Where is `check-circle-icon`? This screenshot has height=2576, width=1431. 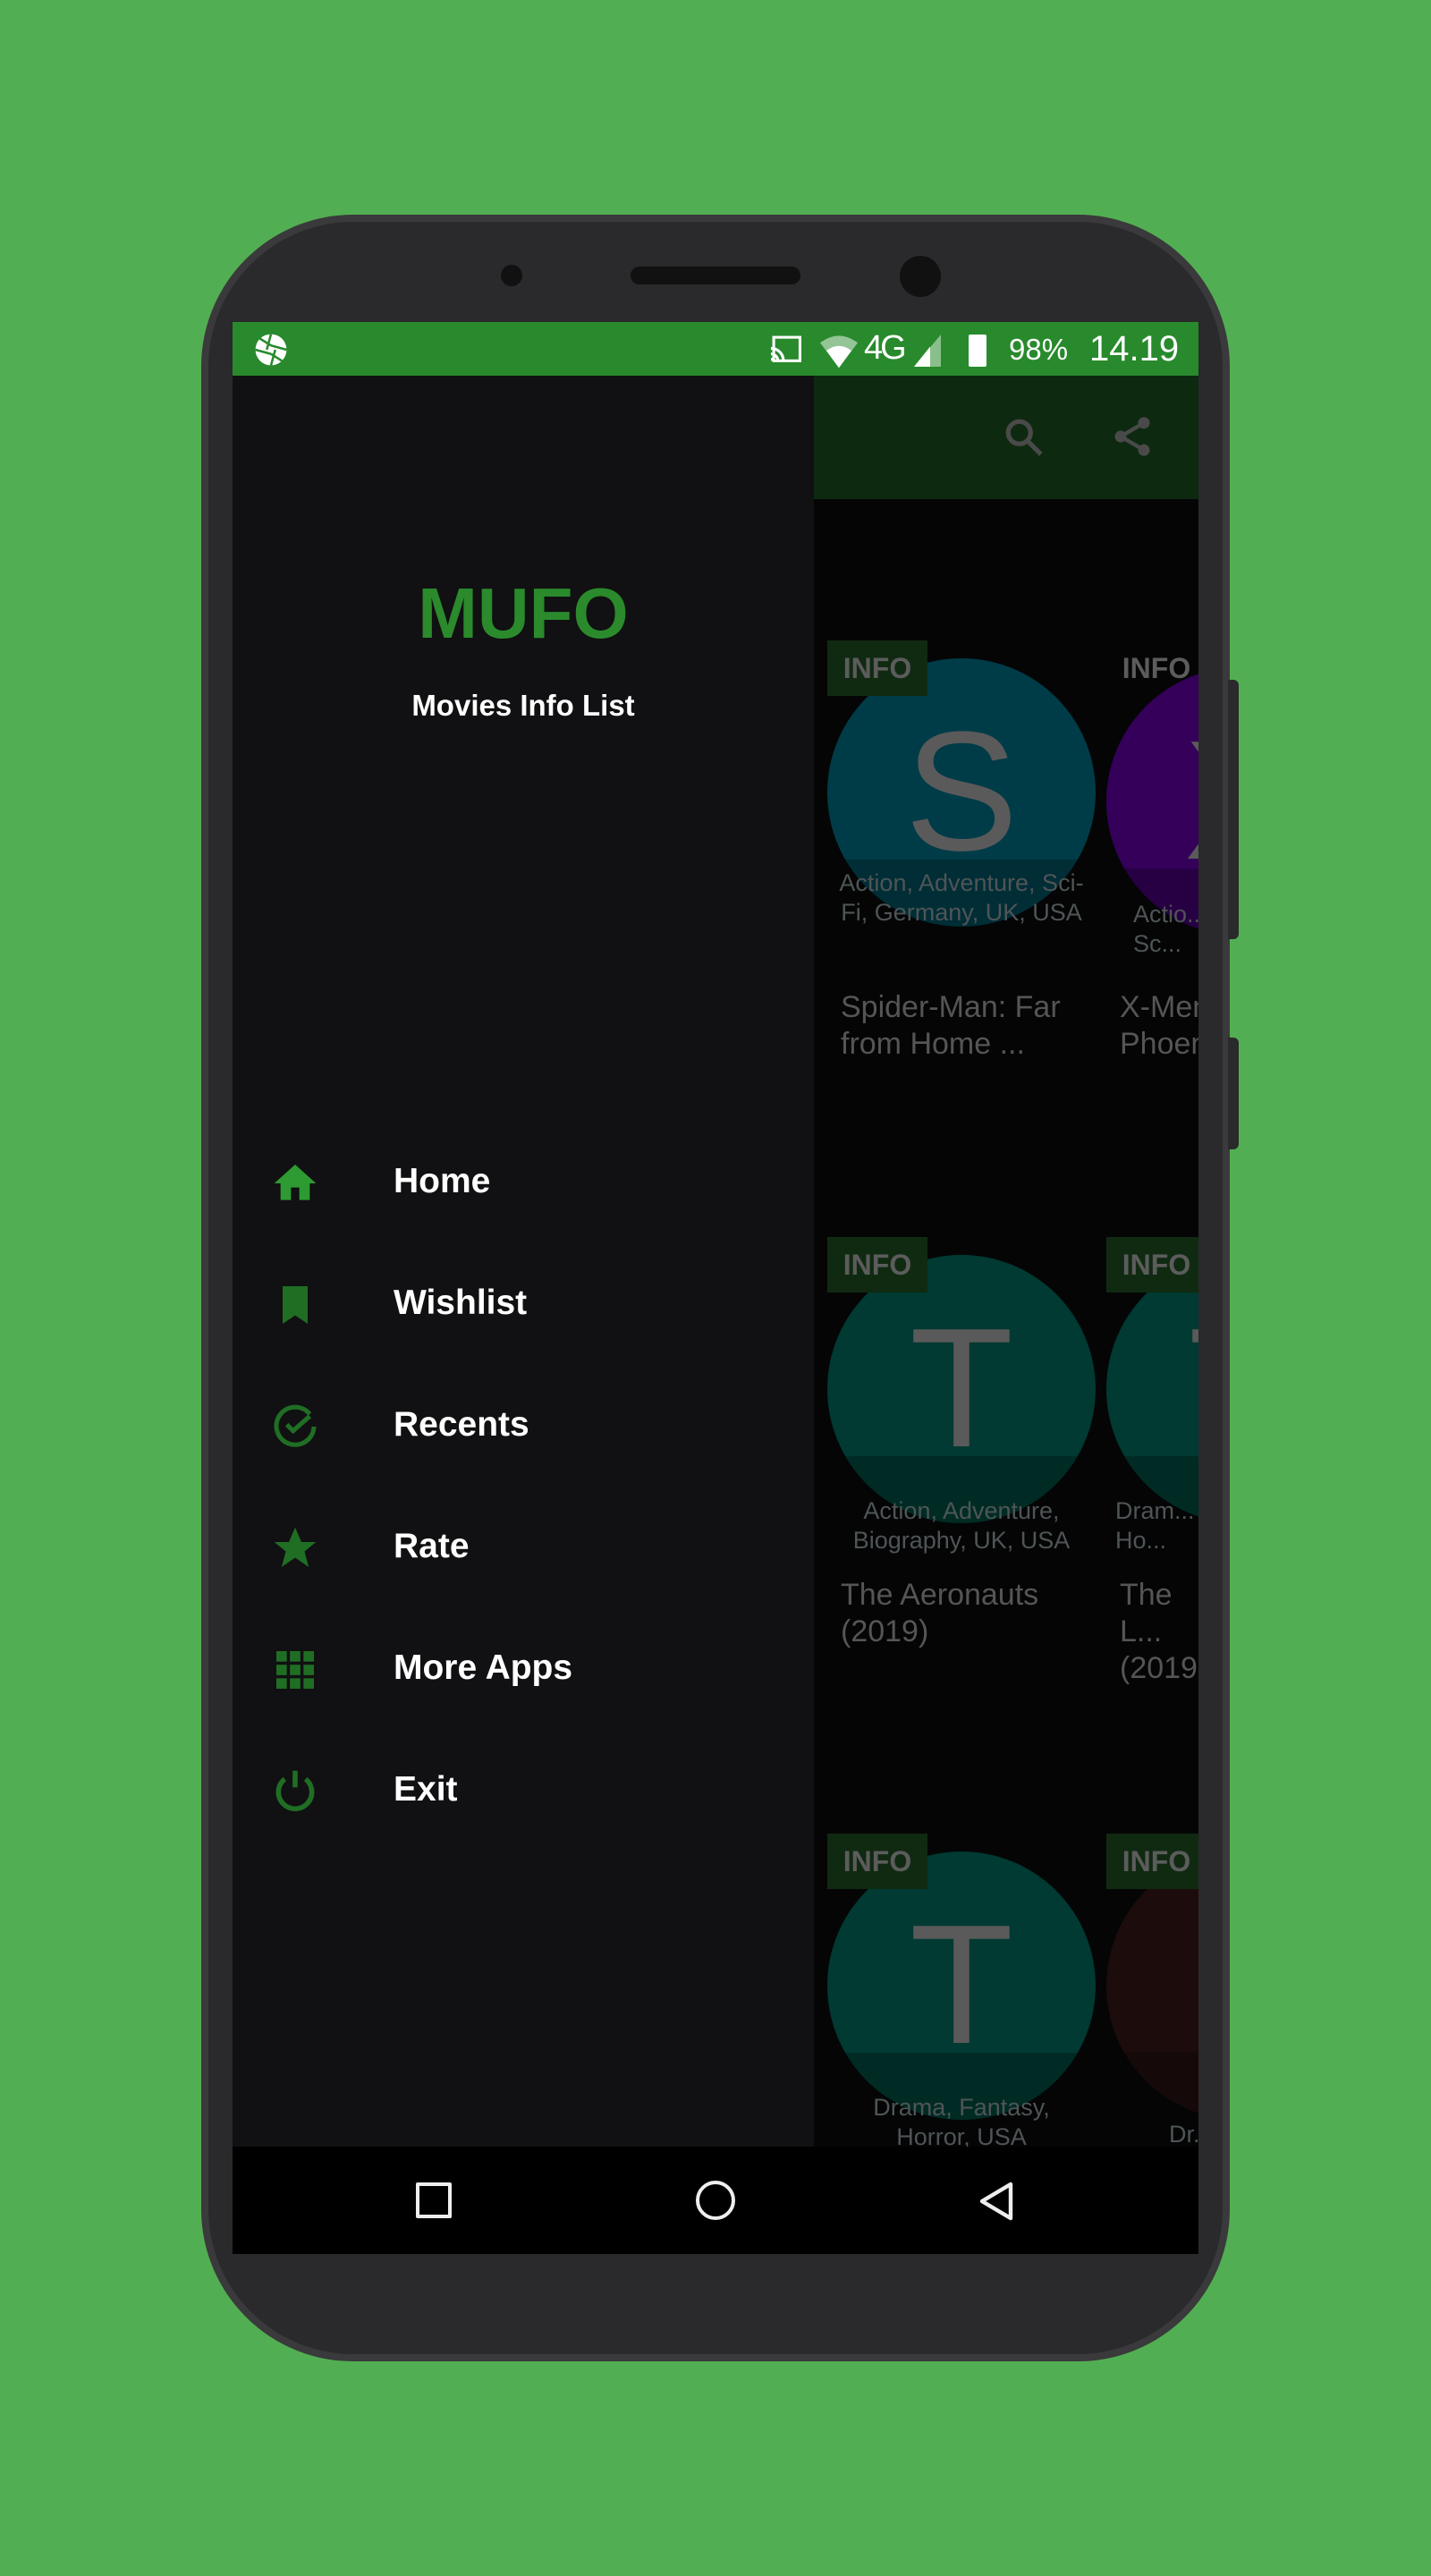 check-circle-icon is located at coordinates (296, 1425).